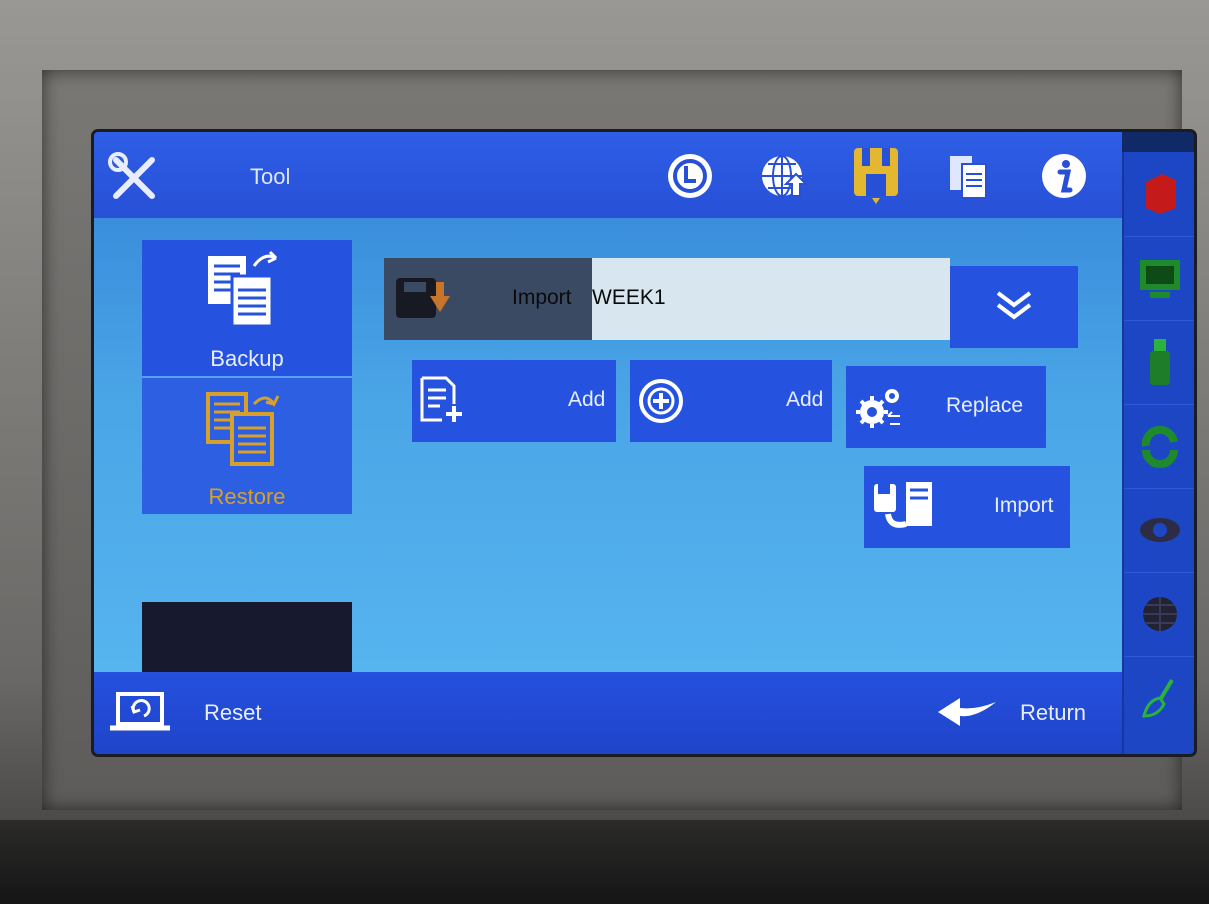  I want to click on globe-icon, so click(784, 176).